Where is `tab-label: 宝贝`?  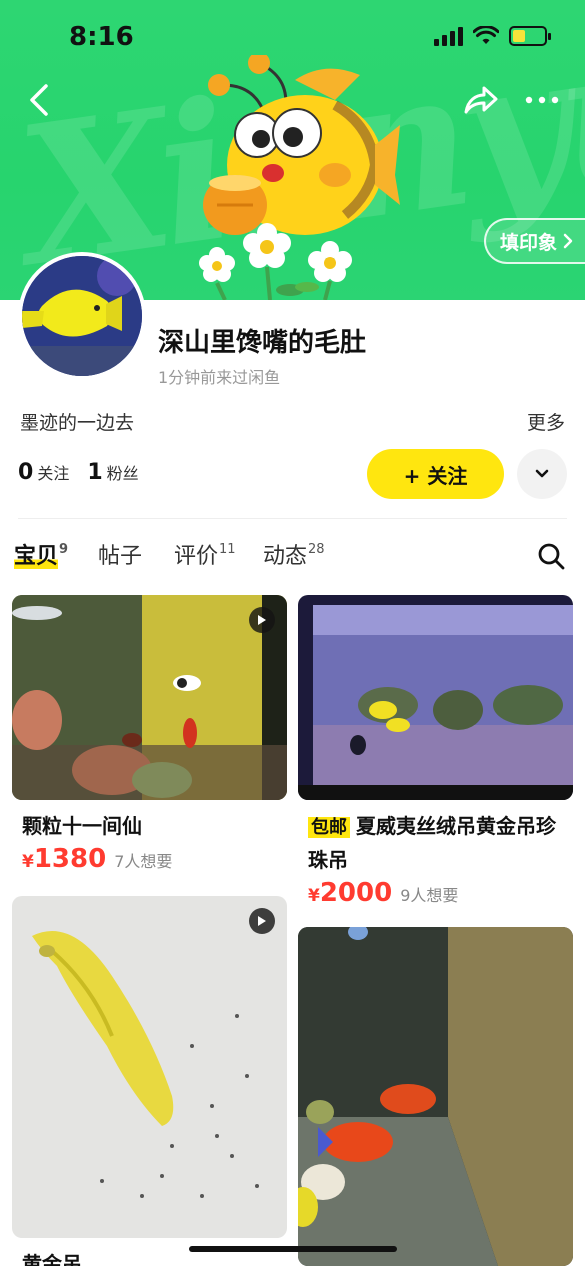
tab-label: 宝贝 is located at coordinates (36, 556).